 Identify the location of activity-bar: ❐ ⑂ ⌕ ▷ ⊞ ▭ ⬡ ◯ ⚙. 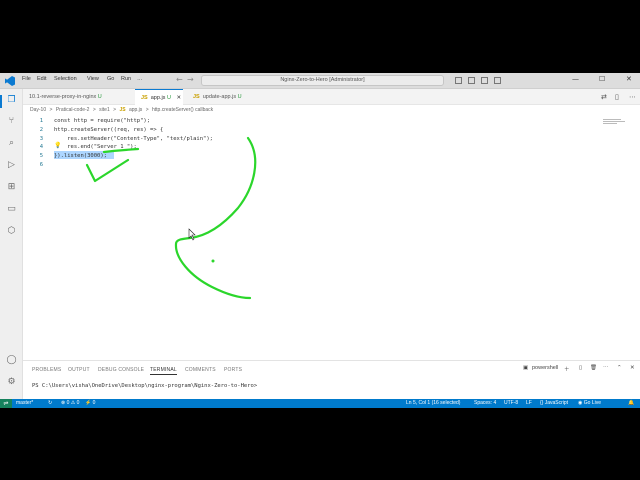
(11, 244).